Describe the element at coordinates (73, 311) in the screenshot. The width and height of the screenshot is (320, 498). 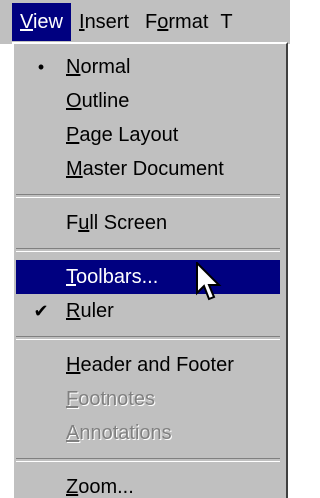
I see `menu-item-ruler-accelerator: R` at that location.